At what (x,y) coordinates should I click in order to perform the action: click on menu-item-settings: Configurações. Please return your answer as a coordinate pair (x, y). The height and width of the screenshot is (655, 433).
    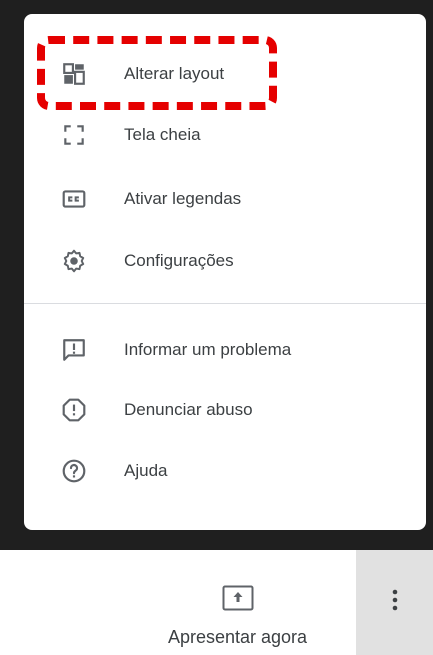
    Looking at the image, I should click on (225, 261).